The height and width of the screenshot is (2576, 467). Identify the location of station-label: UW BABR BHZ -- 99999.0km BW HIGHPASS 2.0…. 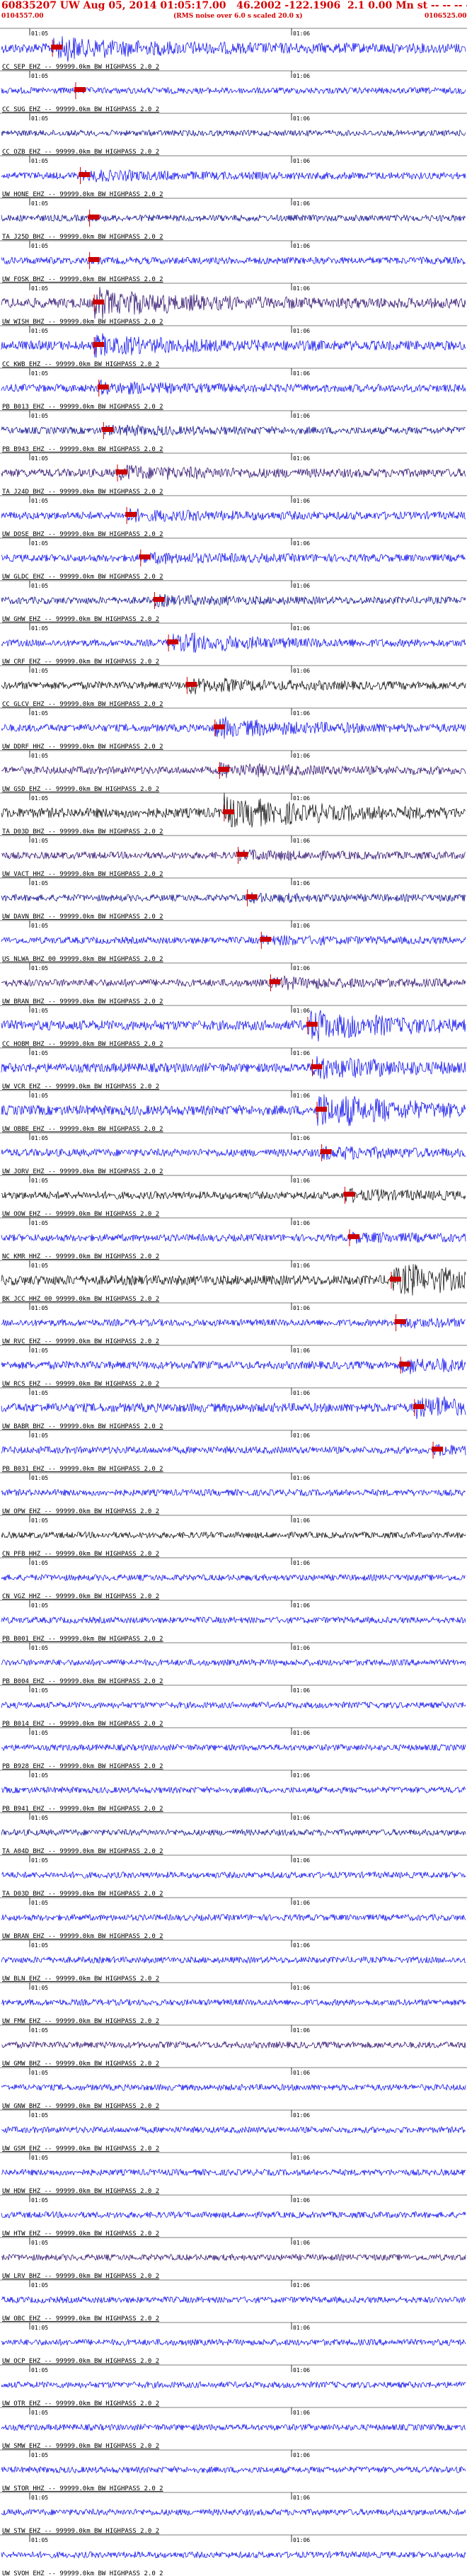
(82, 1426).